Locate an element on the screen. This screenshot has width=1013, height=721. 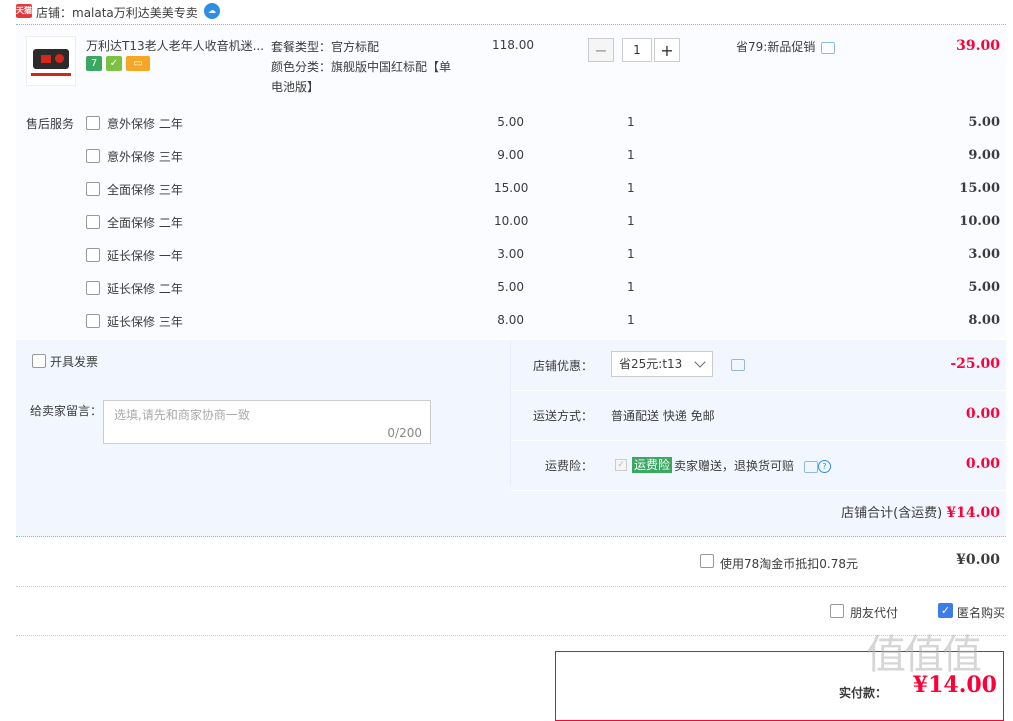
service-row: 延长保修 二年 5.00 1 5.00 is located at coordinates (511, 288).